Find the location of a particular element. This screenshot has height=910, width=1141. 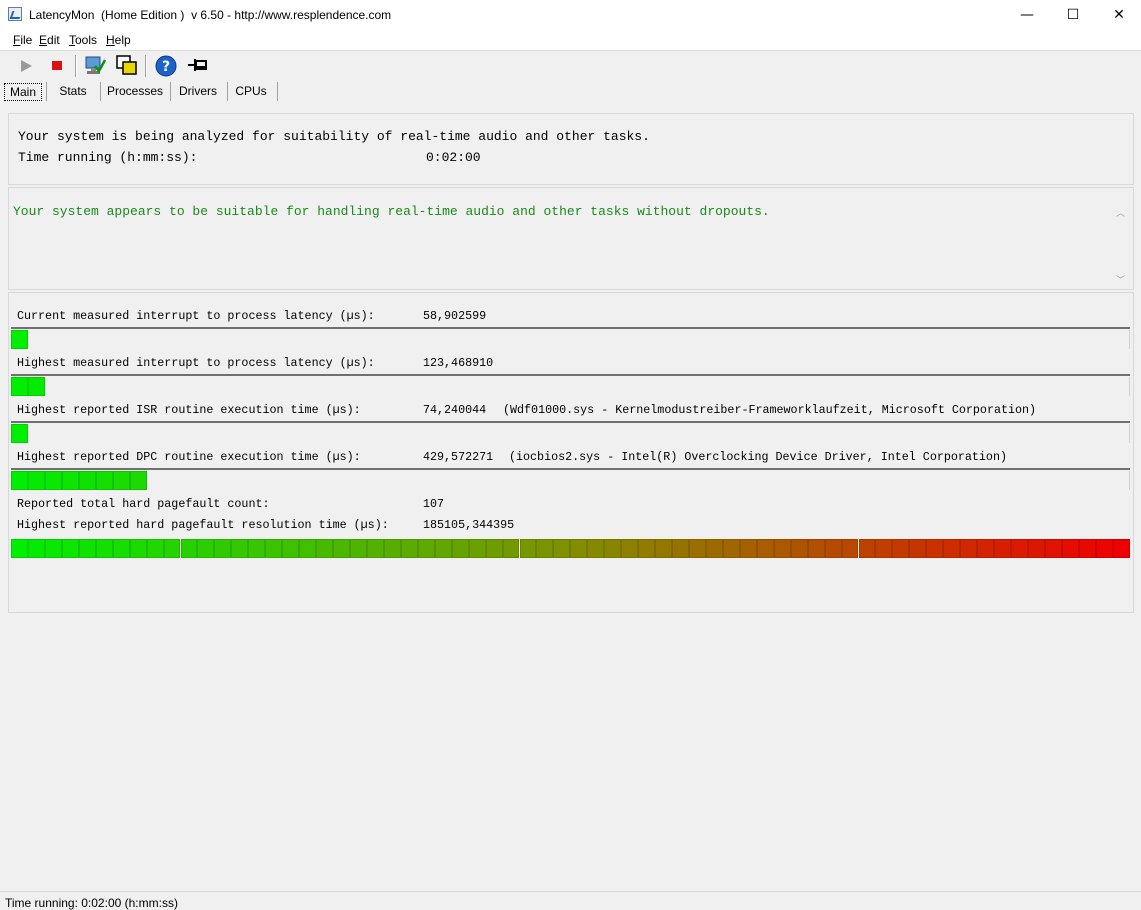

computer-check-icon is located at coordinates (95, 66).